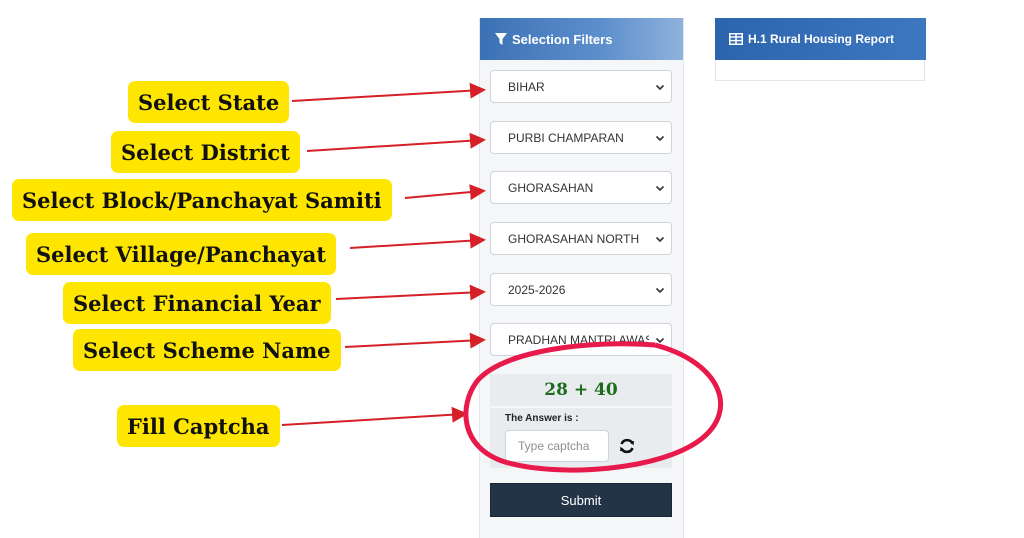 The image size is (1024, 538). I want to click on captcha-input, so click(557, 446).